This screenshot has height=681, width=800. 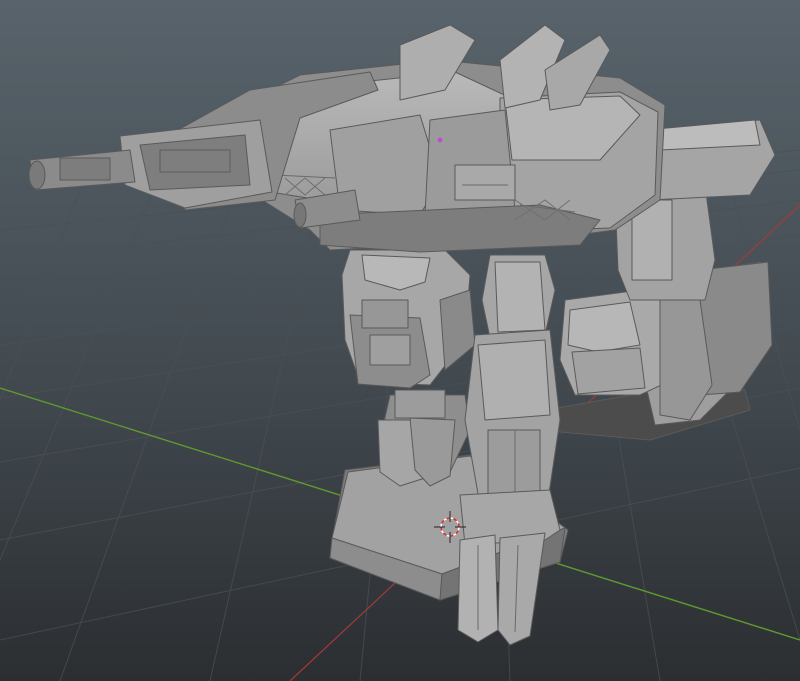 What do you see at coordinates (440, 140) in the screenshot?
I see `object-origin-icon` at bounding box center [440, 140].